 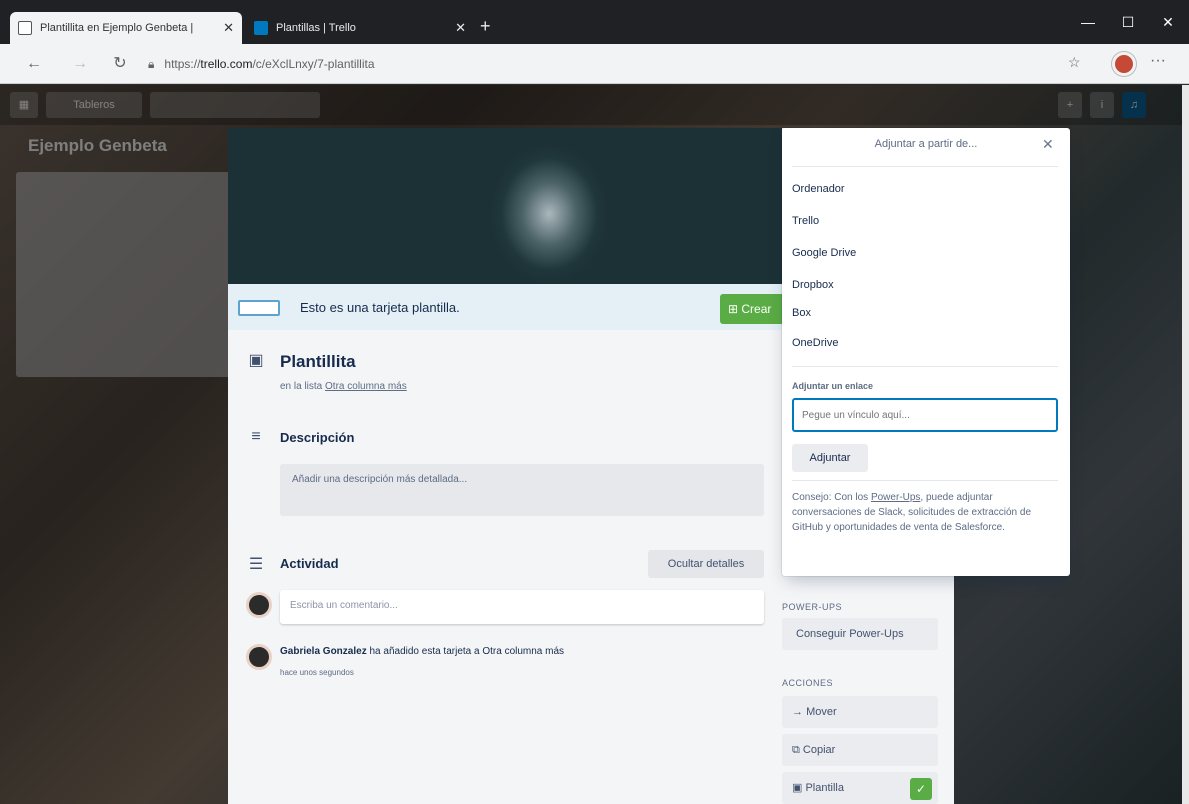 I want to click on arrow-right-icon: →, so click(x=797, y=712).